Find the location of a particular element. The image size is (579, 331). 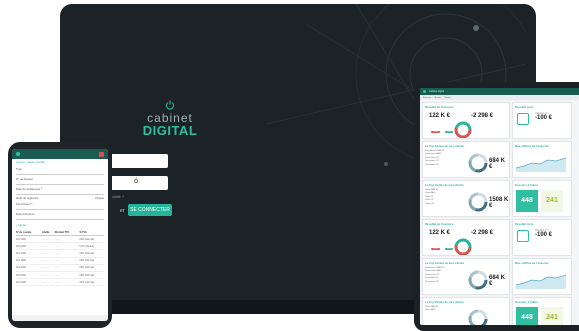

top-list: Client MEF31 Client ABC is located at coordinates (466, 309).